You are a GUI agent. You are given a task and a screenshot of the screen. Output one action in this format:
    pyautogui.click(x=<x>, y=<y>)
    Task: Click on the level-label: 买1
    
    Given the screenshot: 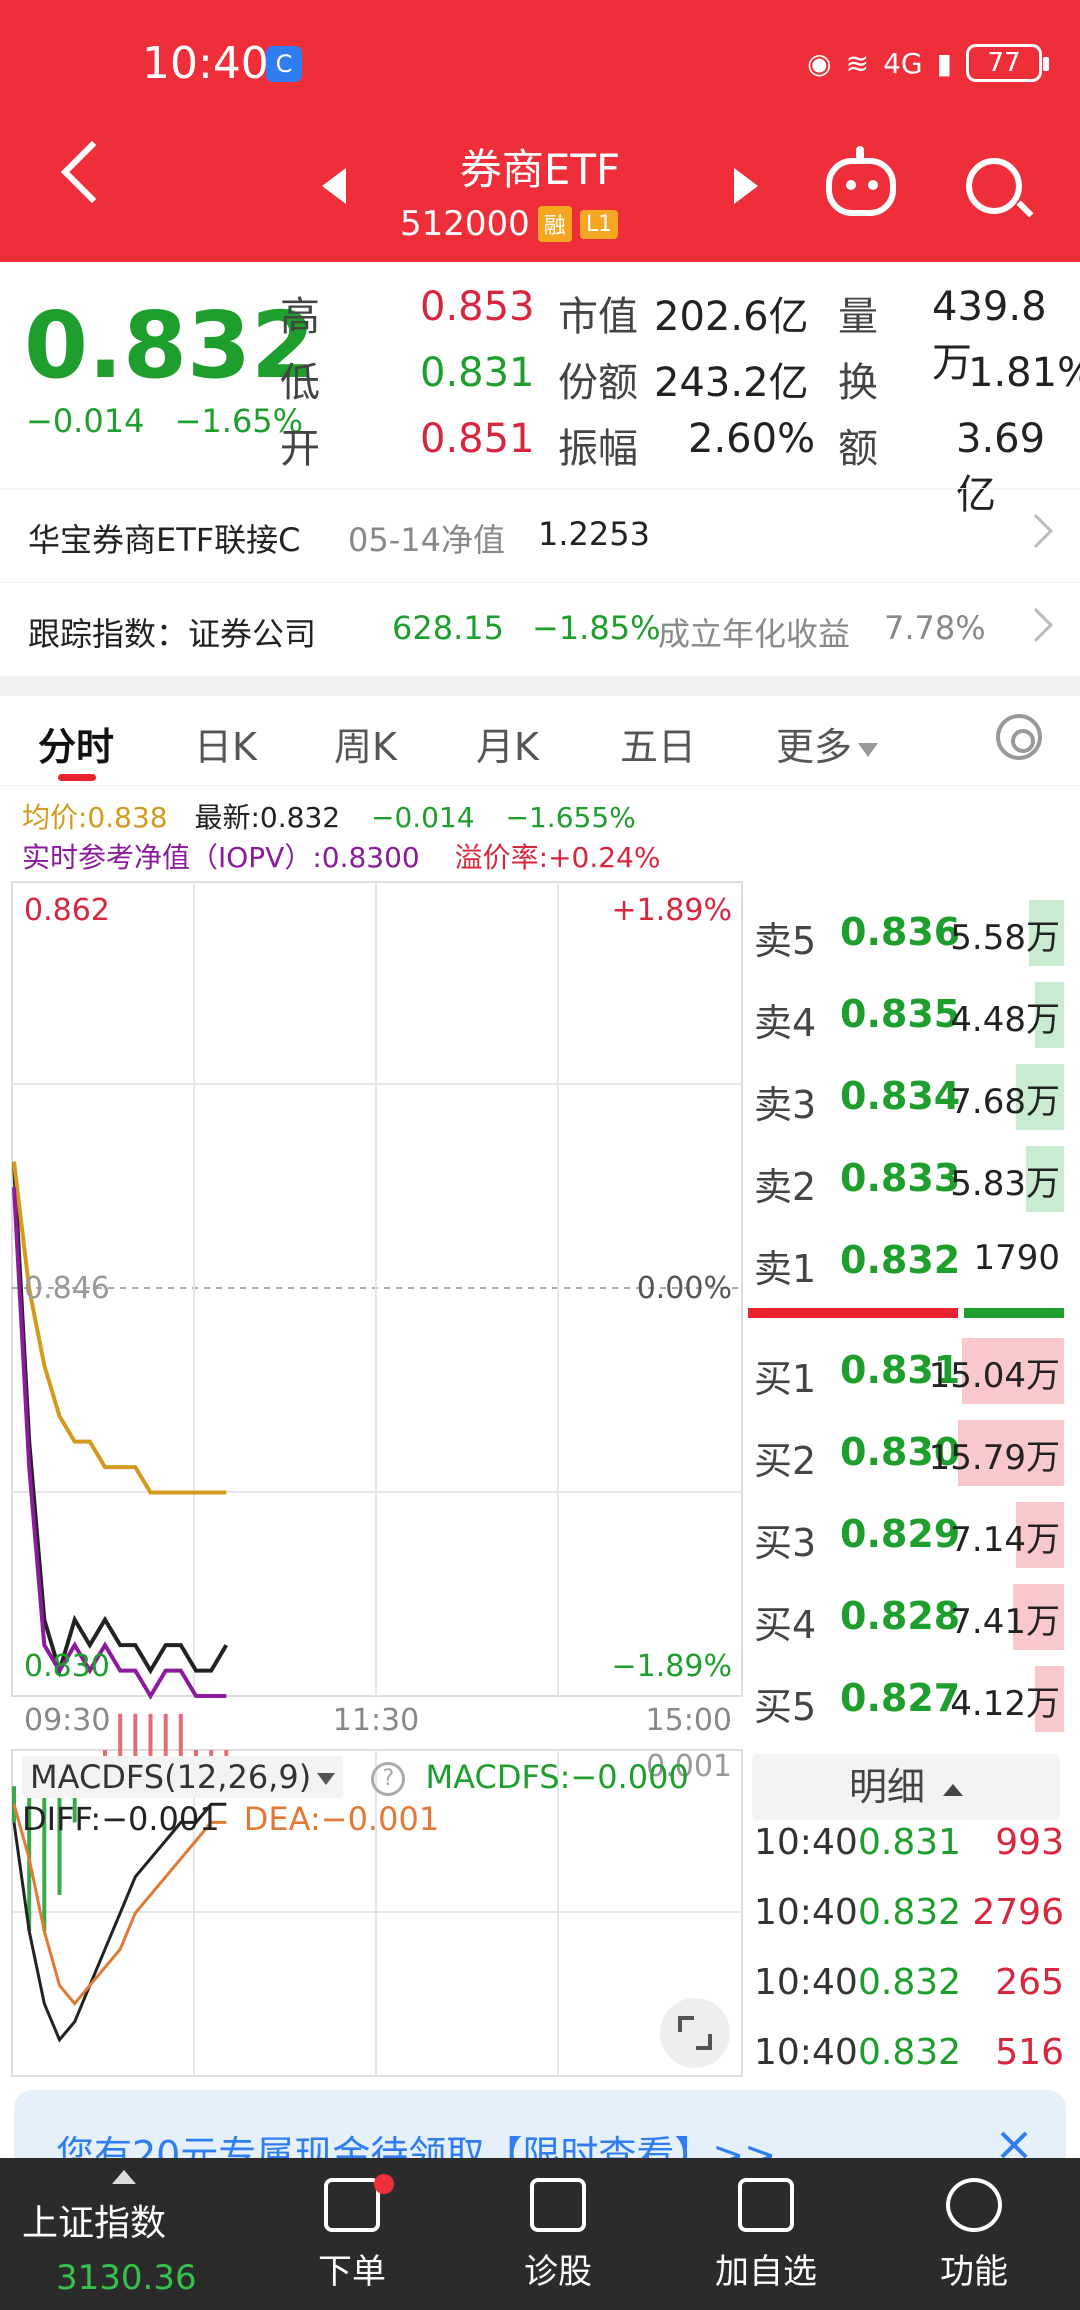 What is the action you would take?
    pyautogui.click(x=785, y=1379)
    